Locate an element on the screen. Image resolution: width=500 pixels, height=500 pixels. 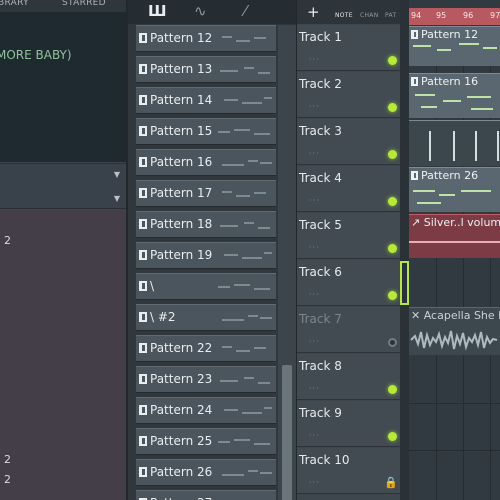
track-header: Track 5 ··· is located at coordinates (349, 236).